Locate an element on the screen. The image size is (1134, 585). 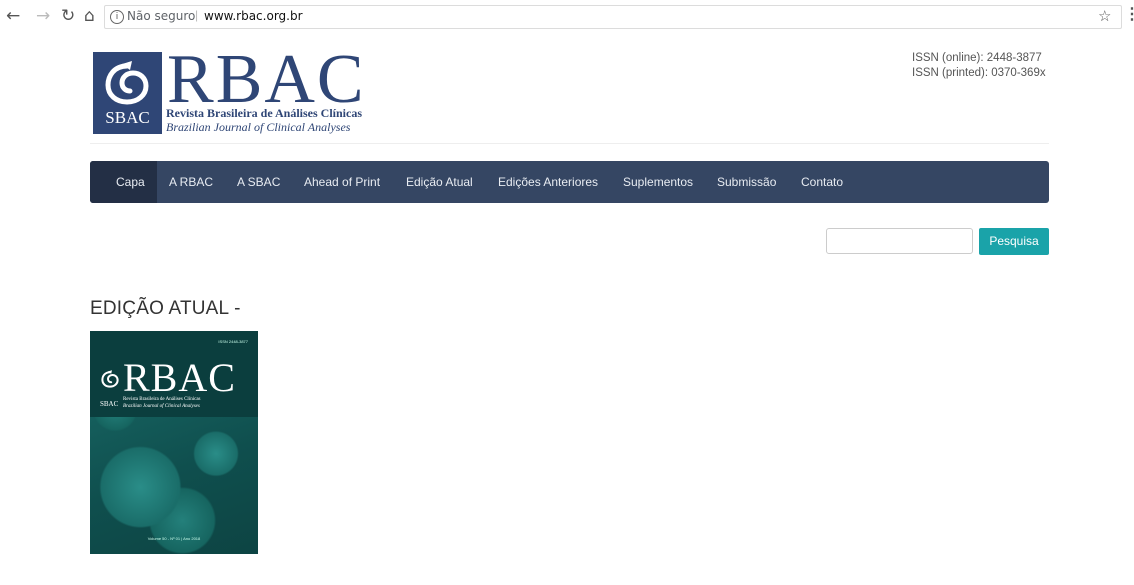
cover-volume-info: Volume 50 - Nº 01 | Ano 2018 is located at coordinates (174, 538).